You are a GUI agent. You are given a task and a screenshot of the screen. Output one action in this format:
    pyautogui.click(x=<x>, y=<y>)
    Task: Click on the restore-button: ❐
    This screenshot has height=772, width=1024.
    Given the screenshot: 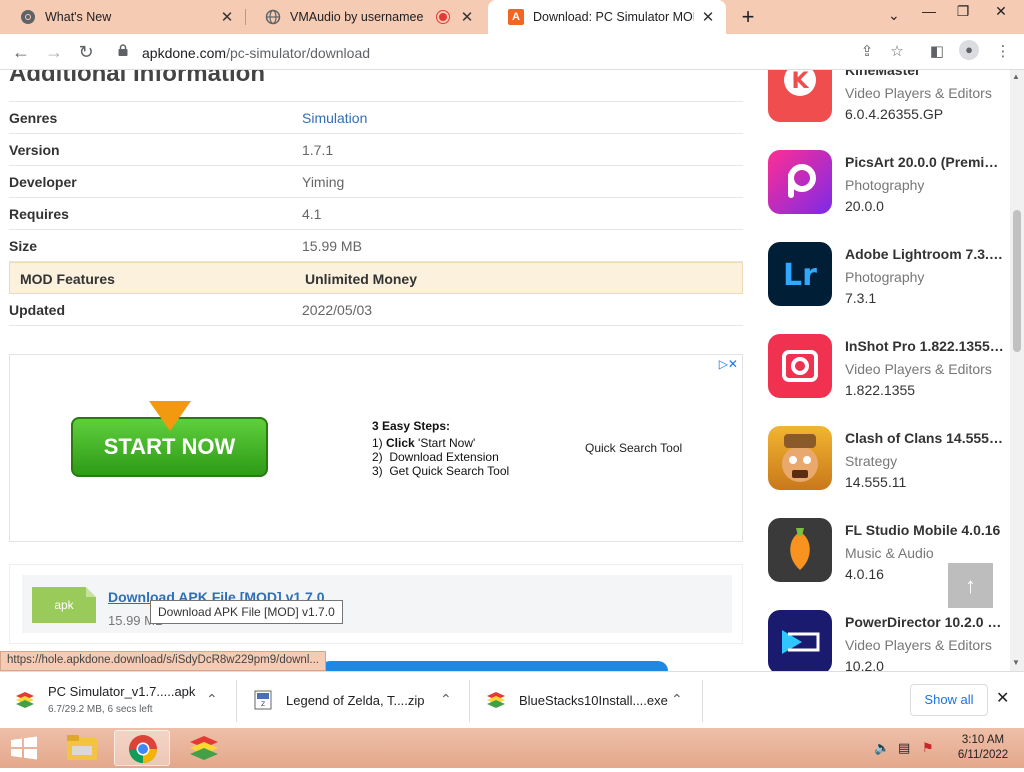 What is the action you would take?
    pyautogui.click(x=963, y=13)
    